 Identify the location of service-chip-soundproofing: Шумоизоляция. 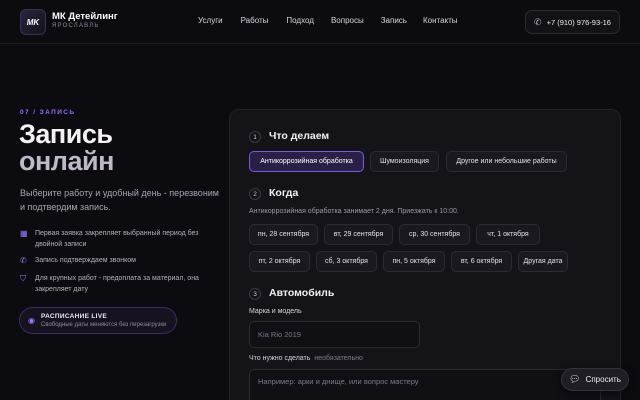
(404, 161).